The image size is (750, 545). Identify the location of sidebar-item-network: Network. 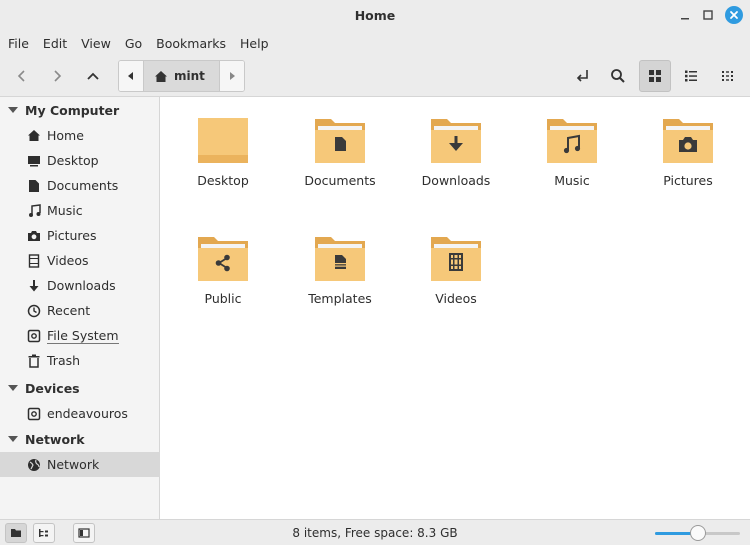
(80, 464).